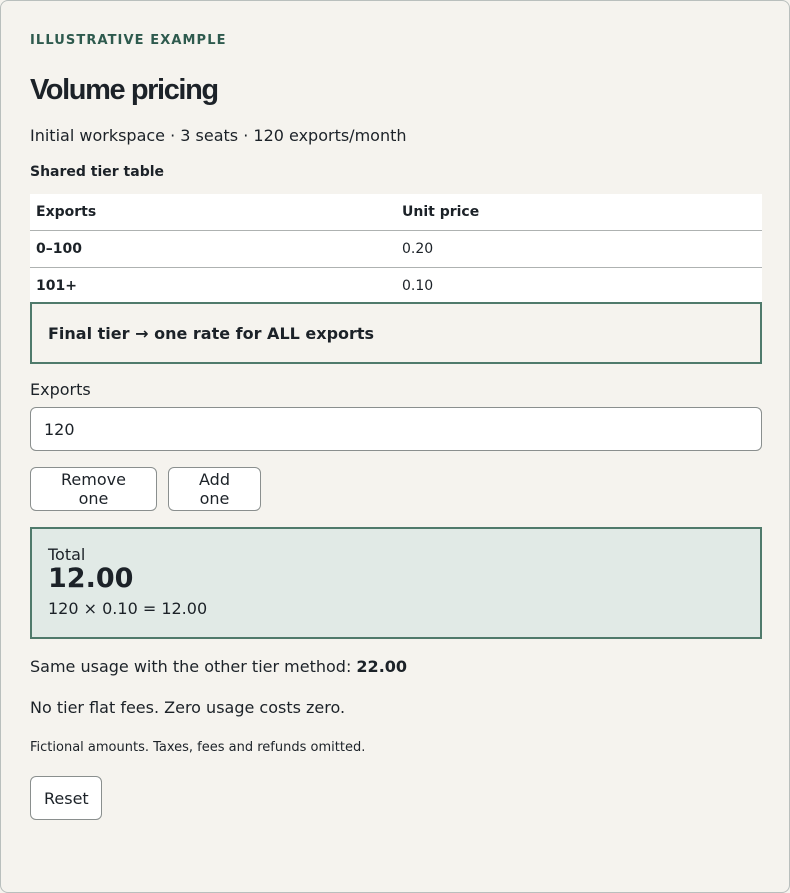 The image size is (790, 893). Describe the element at coordinates (396, 429) in the screenshot. I see `exports-input` at that location.